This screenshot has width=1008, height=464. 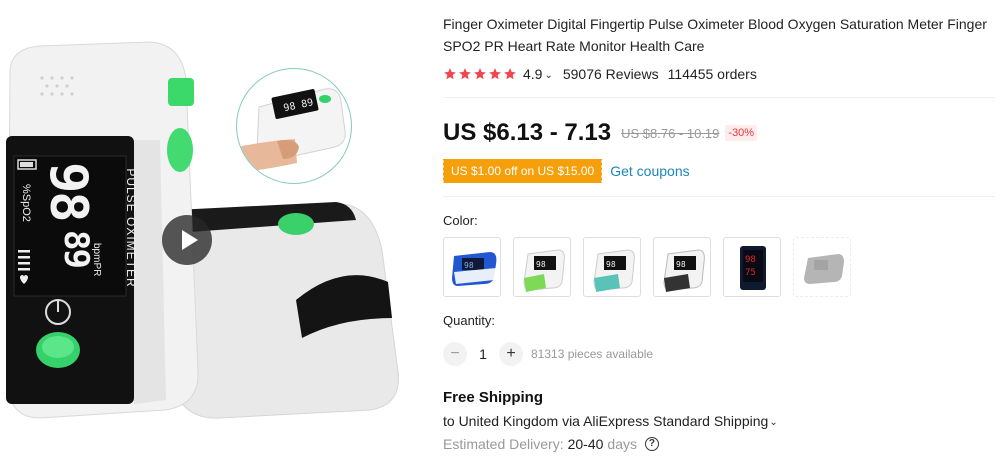 I want to click on discount-badge: -30%, so click(x=741, y=133).